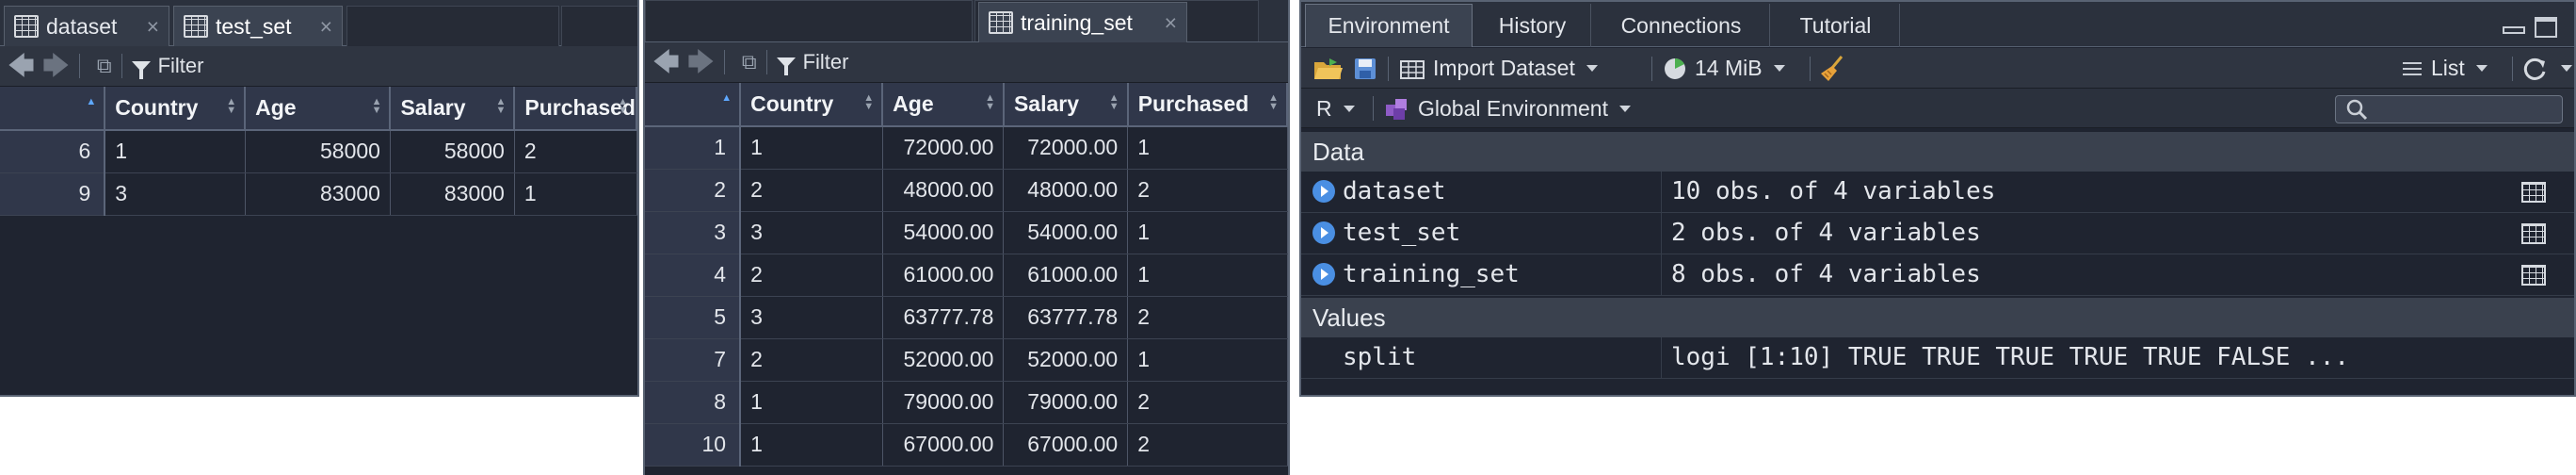 Image resolution: width=2576 pixels, height=475 pixels. I want to click on table-cell: 58000, so click(318, 151).